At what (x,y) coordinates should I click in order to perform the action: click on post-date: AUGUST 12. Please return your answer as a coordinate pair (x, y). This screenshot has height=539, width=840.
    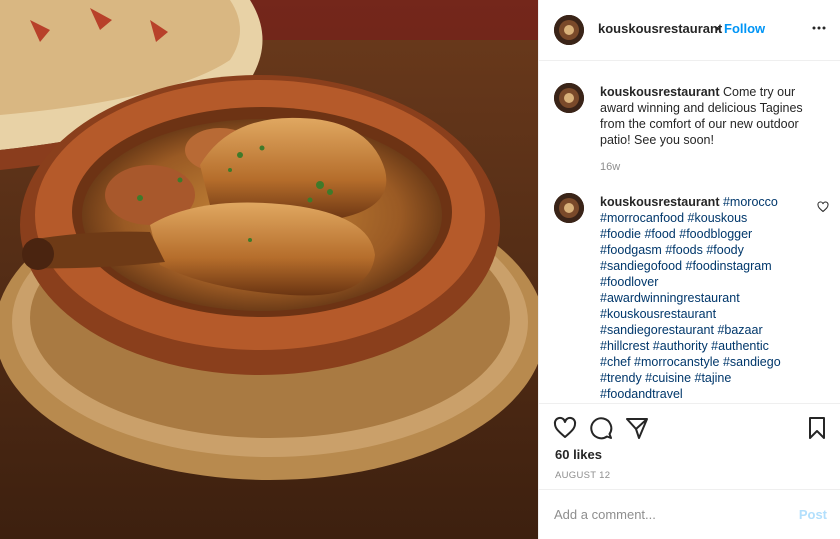
    Looking at the image, I should click on (582, 475).